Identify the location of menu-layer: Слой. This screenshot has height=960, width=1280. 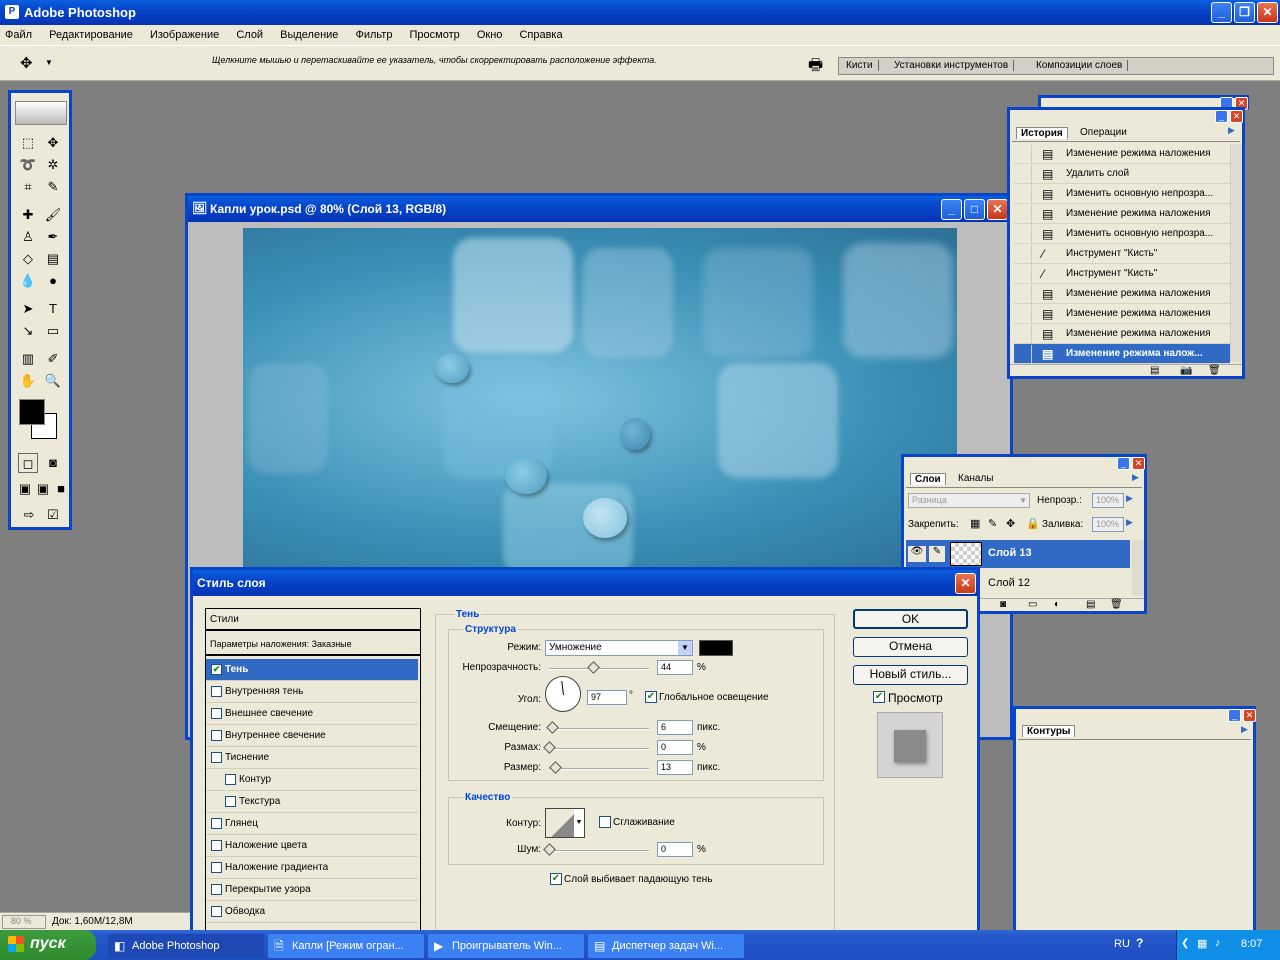
(249, 35).